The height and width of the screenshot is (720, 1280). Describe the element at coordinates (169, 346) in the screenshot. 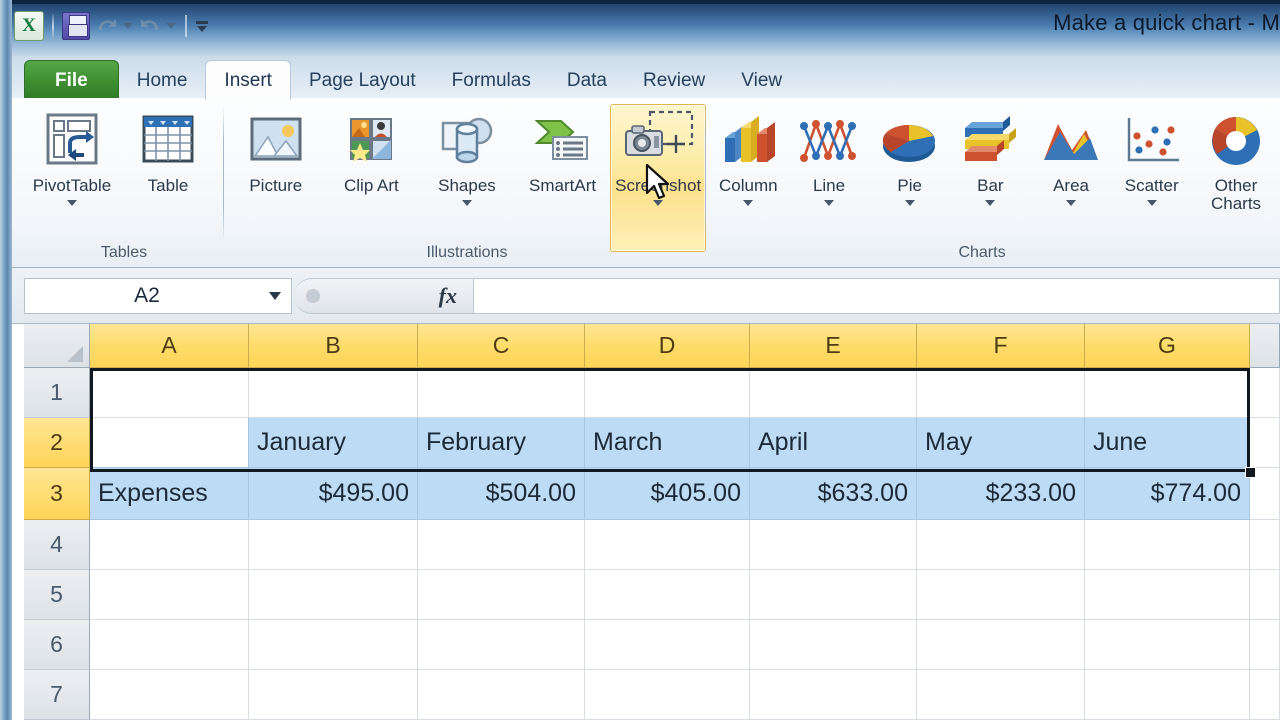

I see `column-header-A: A` at that location.